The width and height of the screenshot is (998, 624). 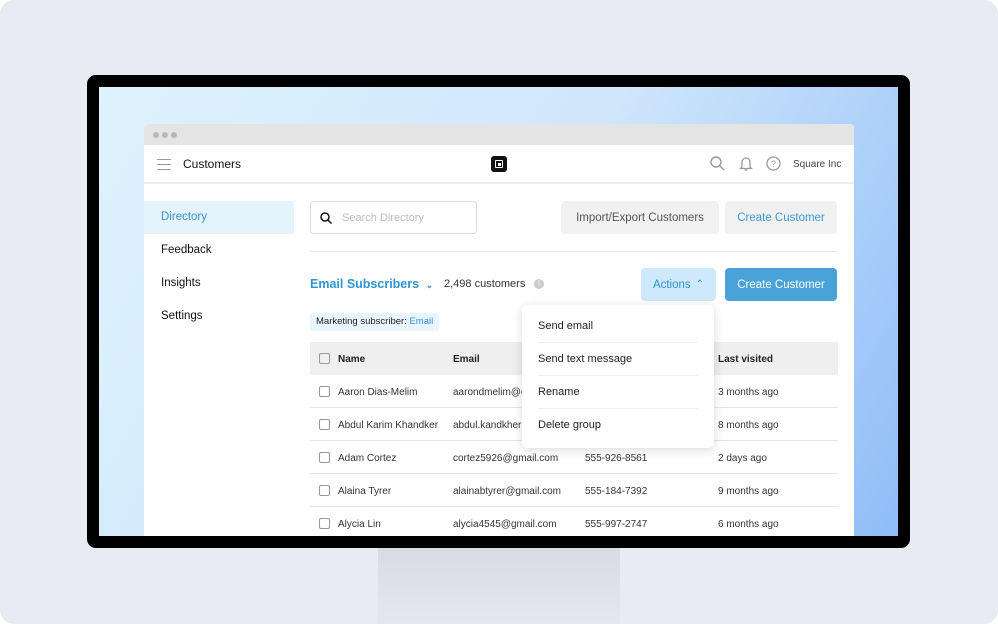 I want to click on cell-last-visited: 6 months ago, so click(x=748, y=524).